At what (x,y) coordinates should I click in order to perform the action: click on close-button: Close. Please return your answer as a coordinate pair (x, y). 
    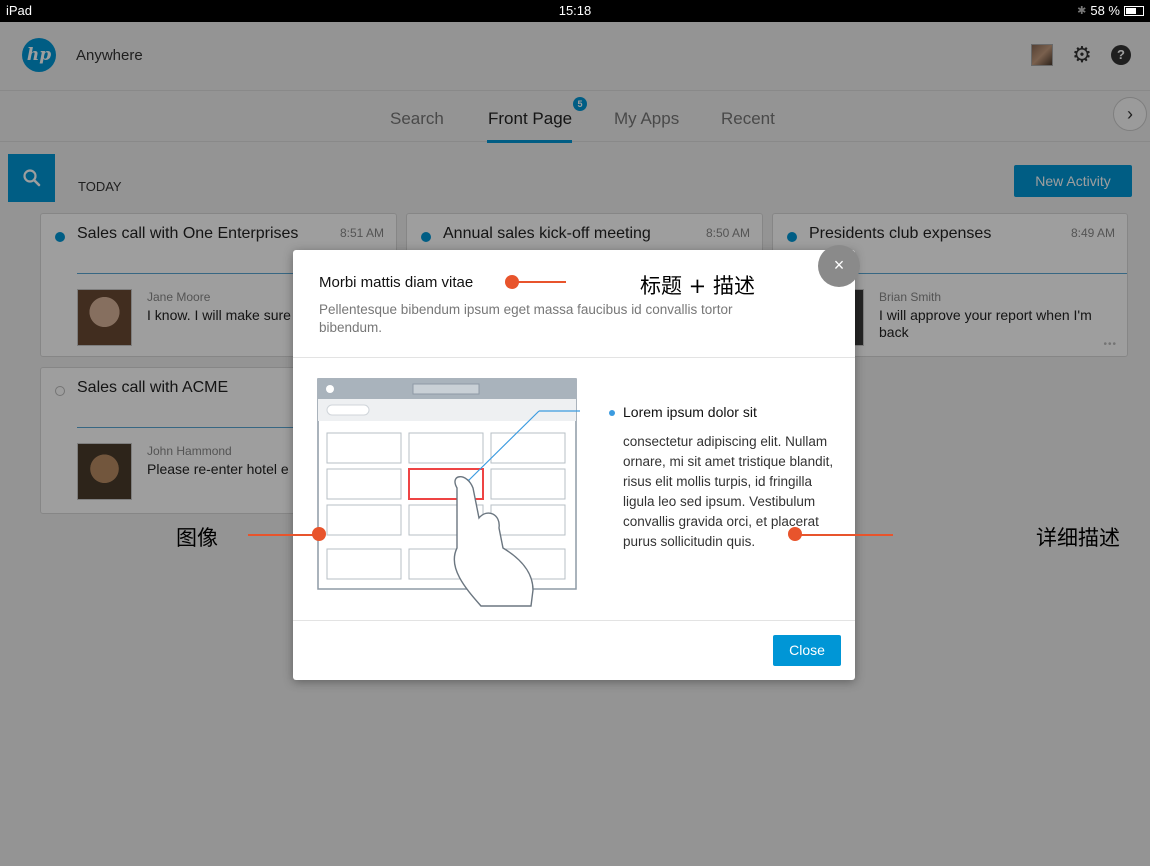
    Looking at the image, I should click on (807, 650).